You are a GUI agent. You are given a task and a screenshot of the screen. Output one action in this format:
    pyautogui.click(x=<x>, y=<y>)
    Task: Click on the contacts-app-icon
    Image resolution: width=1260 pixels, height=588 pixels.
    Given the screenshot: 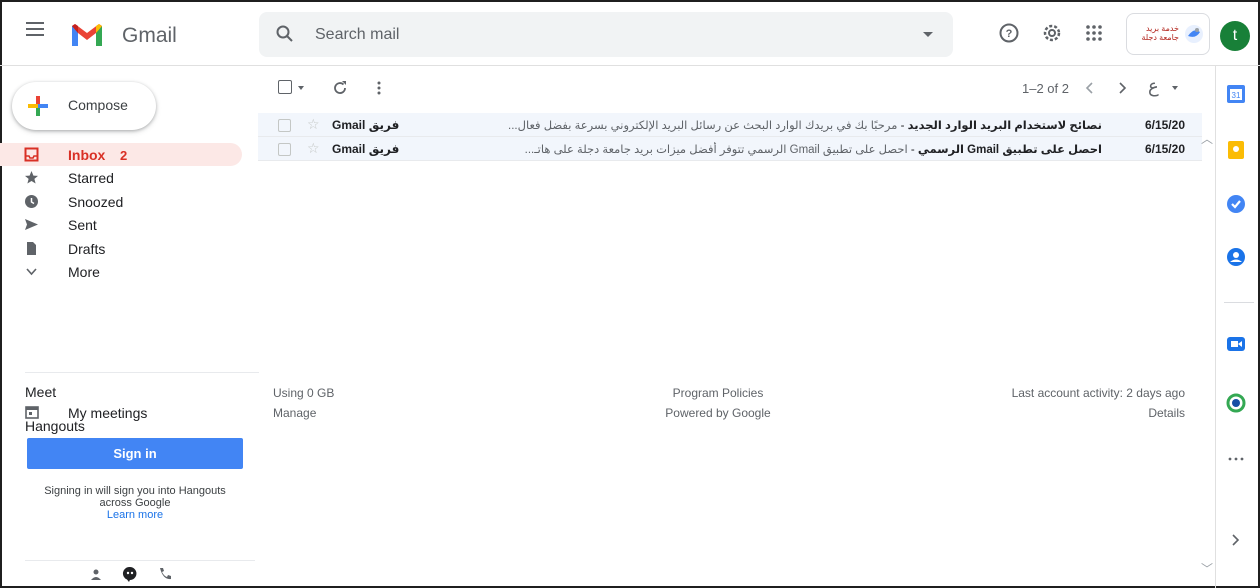 What is the action you would take?
    pyautogui.click(x=1236, y=257)
    